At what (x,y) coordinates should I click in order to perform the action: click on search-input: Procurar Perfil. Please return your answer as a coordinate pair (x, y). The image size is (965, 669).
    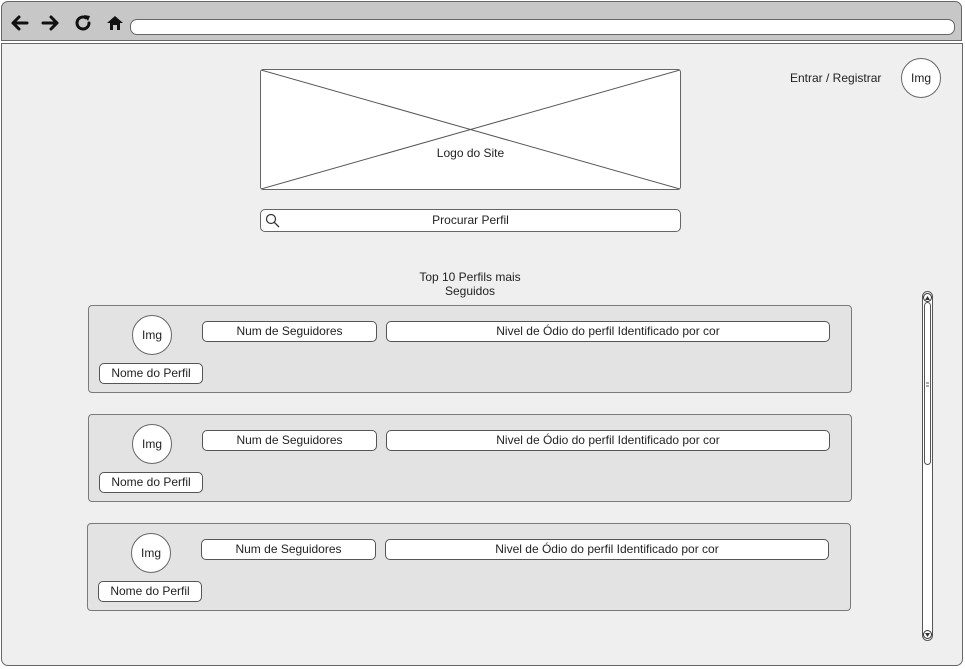
    Looking at the image, I should click on (470, 220).